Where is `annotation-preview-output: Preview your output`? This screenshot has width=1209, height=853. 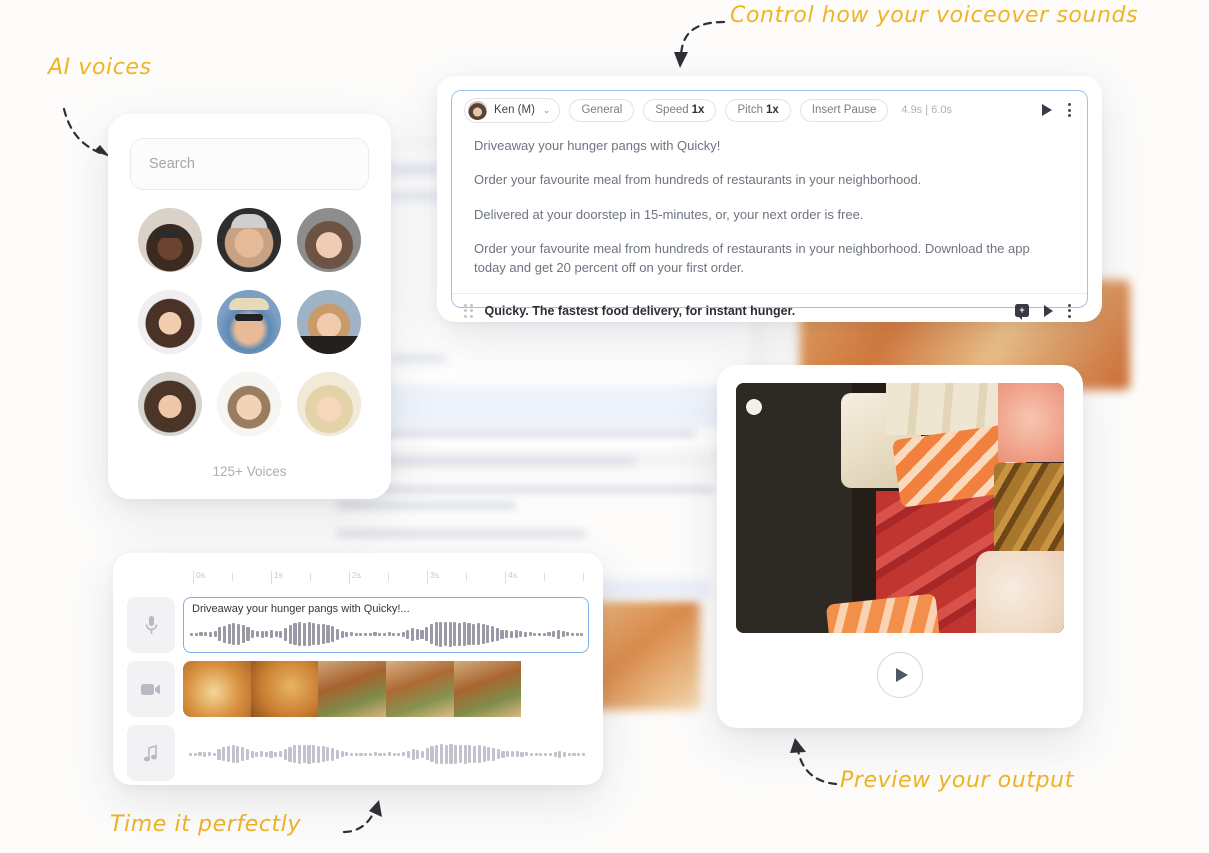
annotation-preview-output: Preview your output is located at coordinates (957, 780).